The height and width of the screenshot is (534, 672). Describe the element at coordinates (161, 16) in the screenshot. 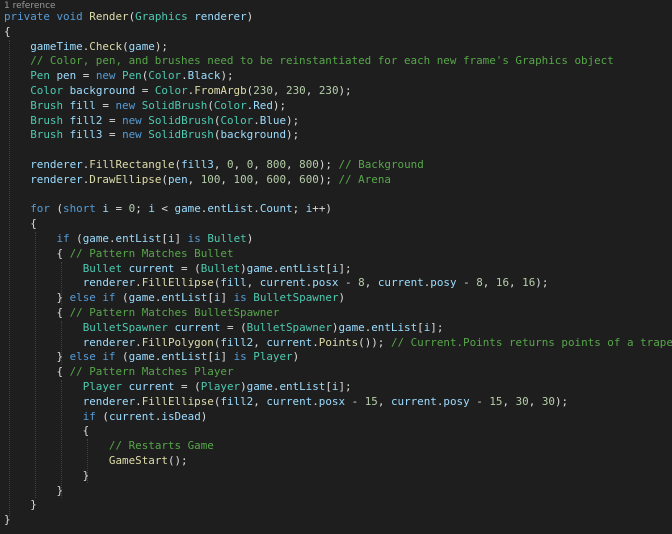

I see `code-token: Graphics` at that location.